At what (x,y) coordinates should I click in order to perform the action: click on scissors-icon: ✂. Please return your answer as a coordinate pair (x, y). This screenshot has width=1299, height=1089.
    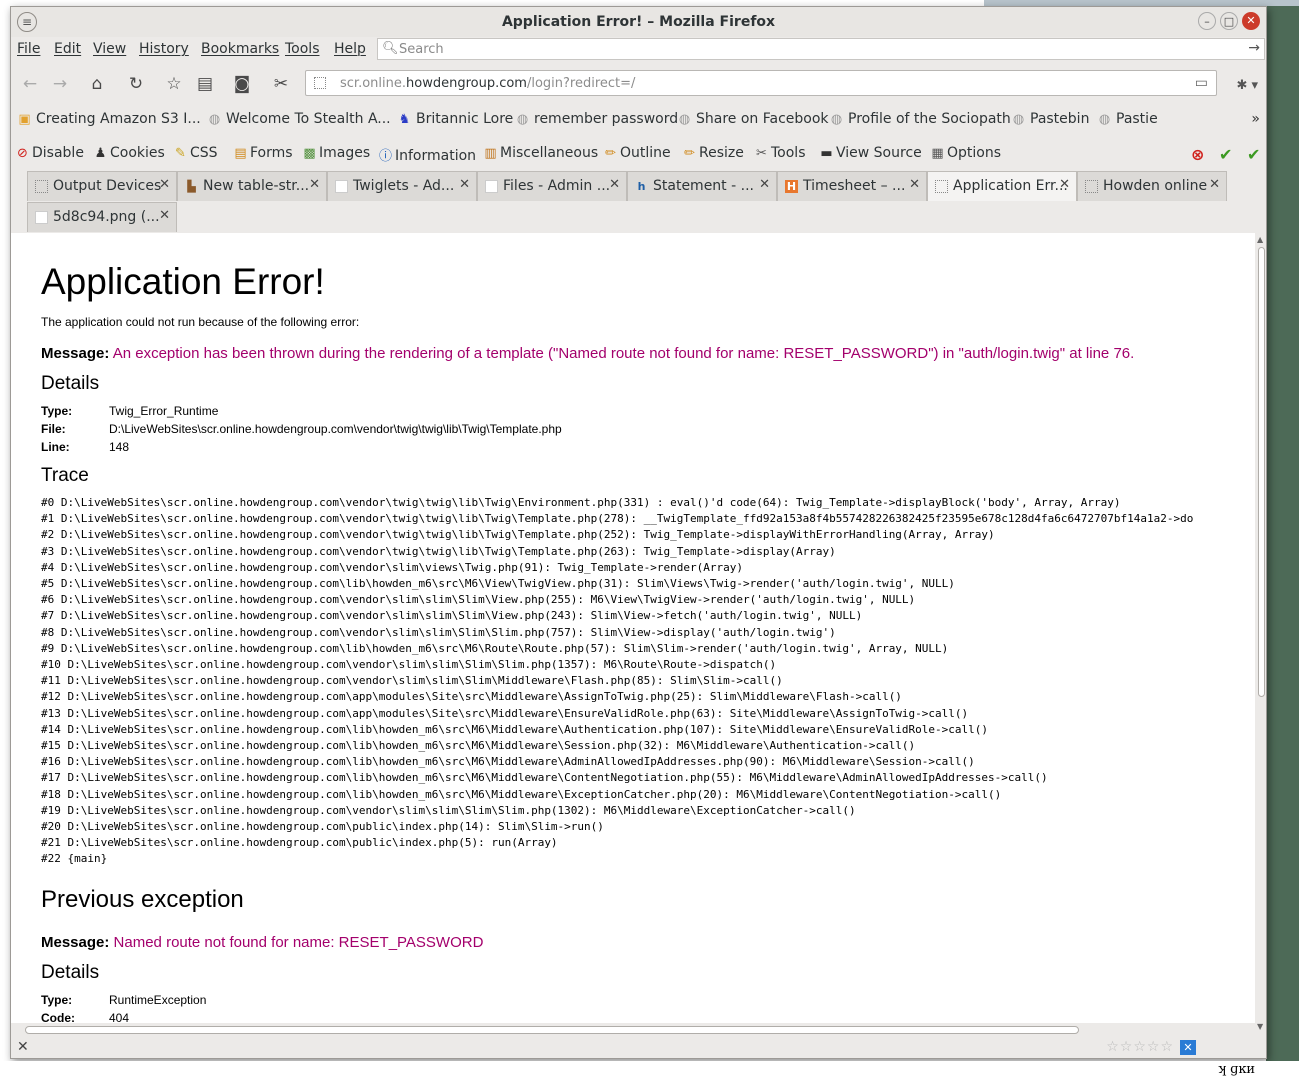
    Looking at the image, I should click on (281, 84).